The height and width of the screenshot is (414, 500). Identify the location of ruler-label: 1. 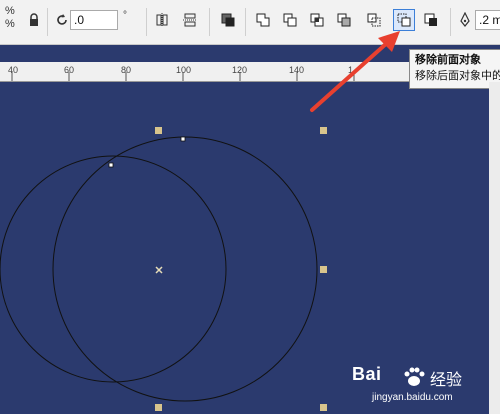
(351, 70).